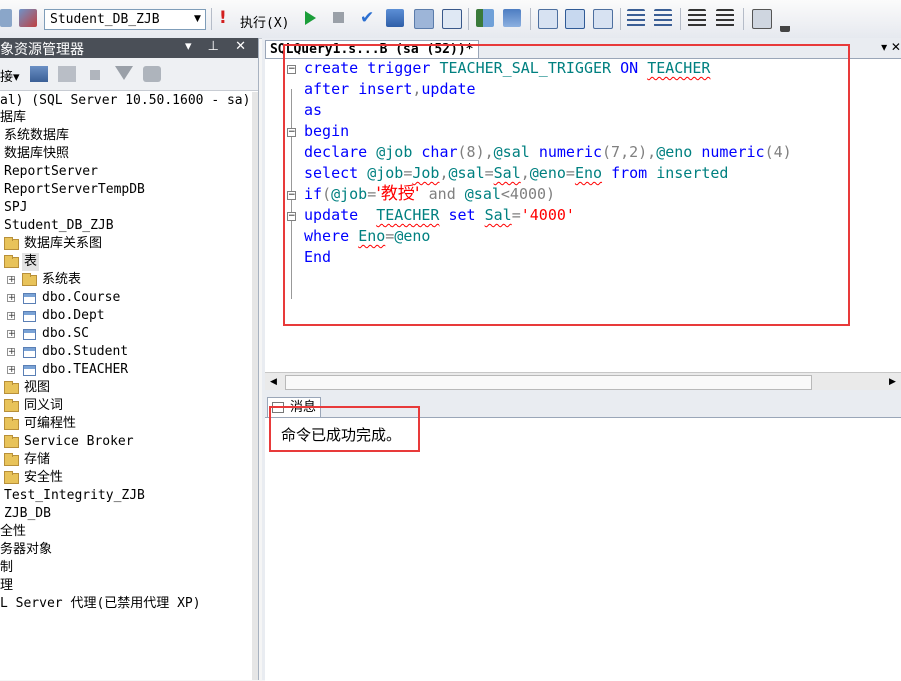  What do you see at coordinates (629, 68) in the screenshot?
I see `code-token: ON` at bounding box center [629, 68].